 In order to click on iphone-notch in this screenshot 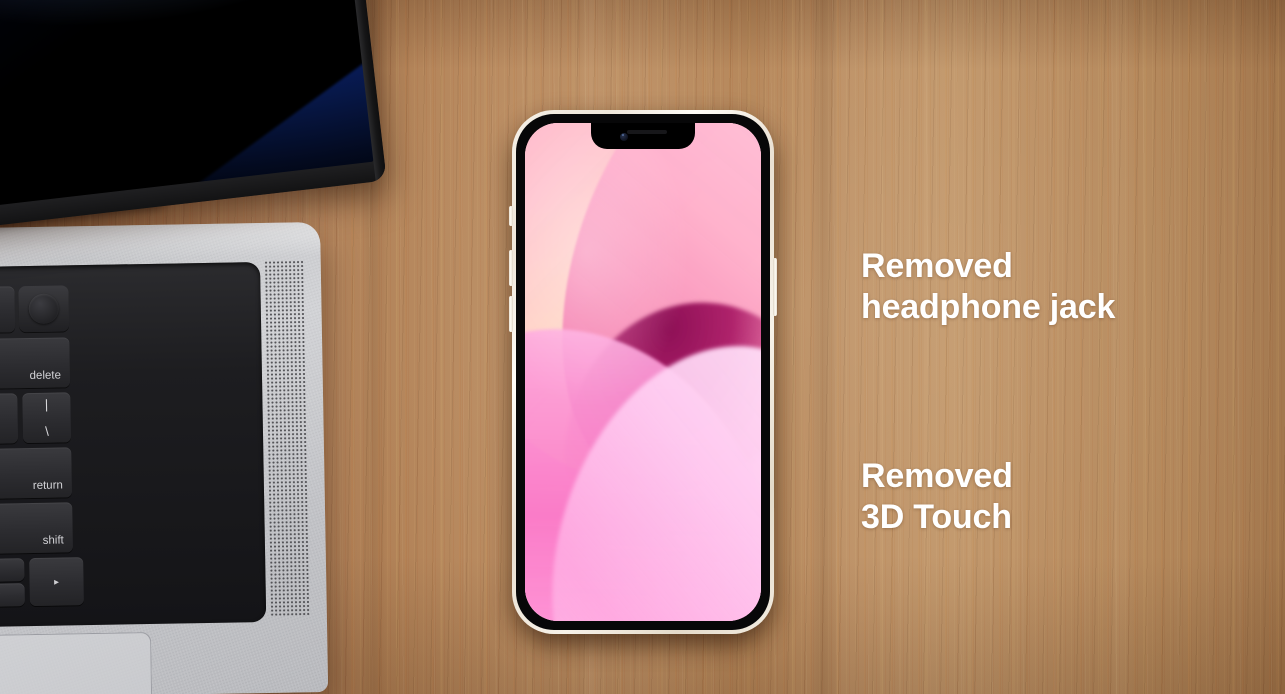, I will do `click(643, 136)`.